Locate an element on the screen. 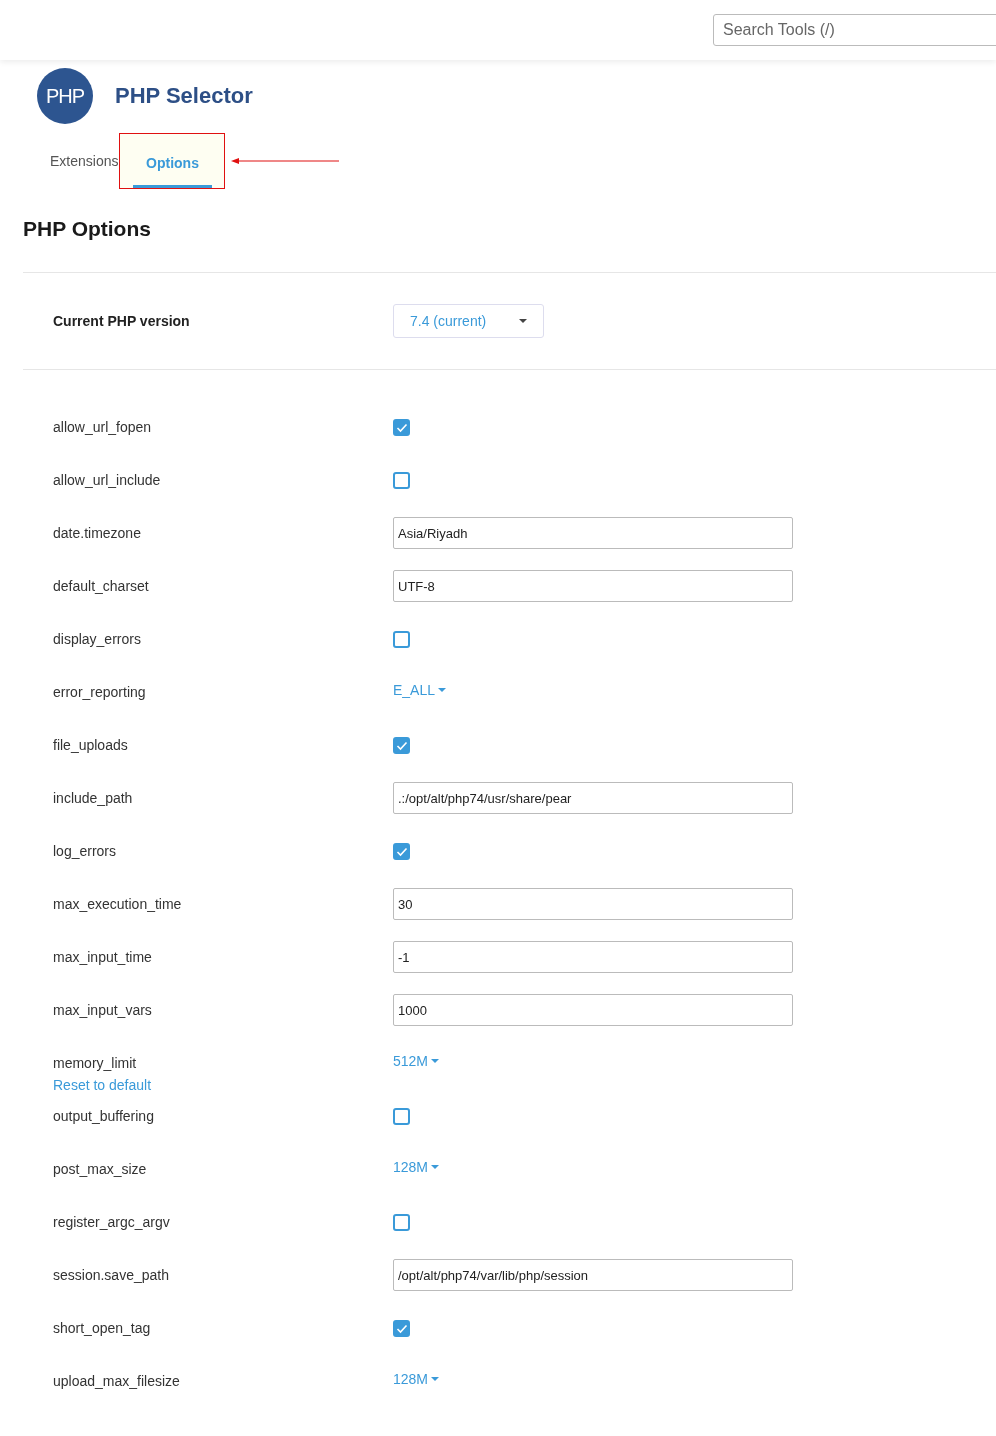 The height and width of the screenshot is (1436, 996). section-title: PHP Options is located at coordinates (87, 229).